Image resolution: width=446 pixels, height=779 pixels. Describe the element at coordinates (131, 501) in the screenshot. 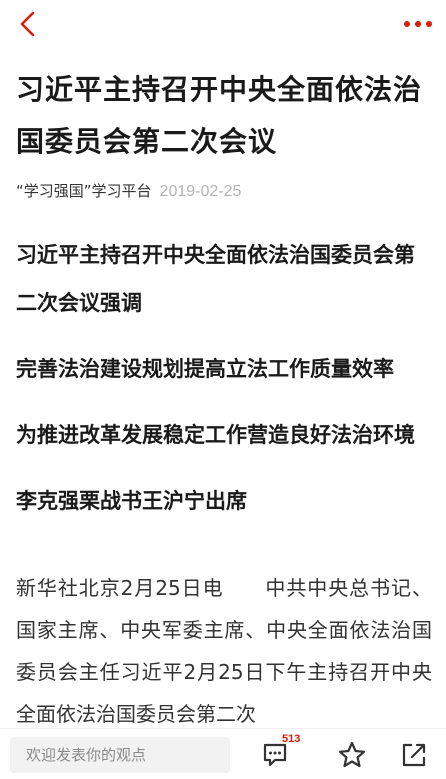

I see `subheading: 李克强栗战书王沪宁出席` at that location.